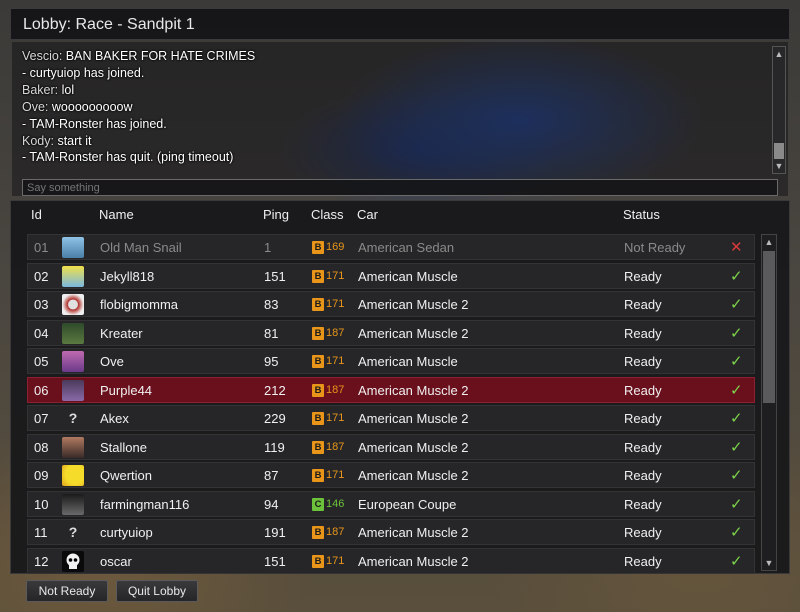  I want to click on table-row: 02 Jekyll818 151 B 171 American Muscle Ready ✓, so click(391, 275).